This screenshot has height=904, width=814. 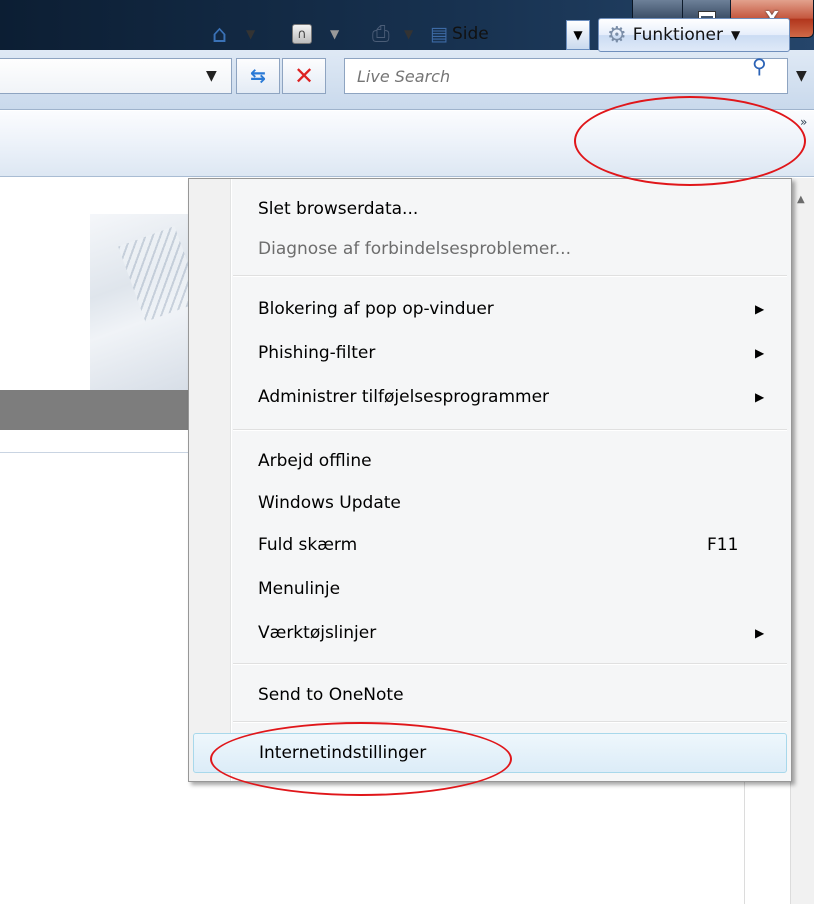 I want to click on menu-item-label: Værktøjslinjer, so click(x=317, y=633).